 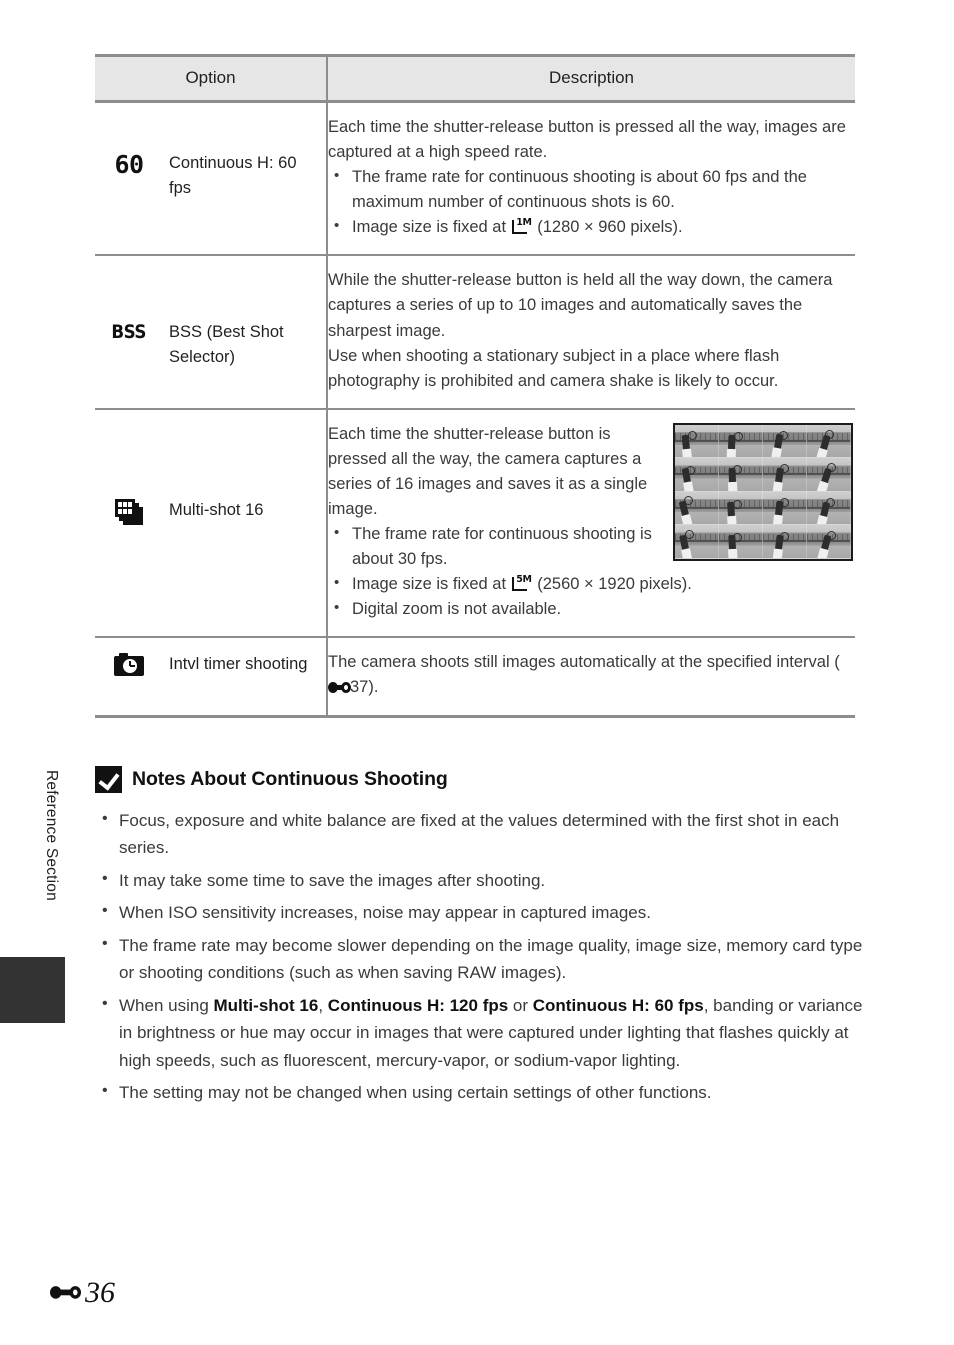 I want to click on option-cell-bss: BSS BSS (Best Shot Selector), so click(x=211, y=332).